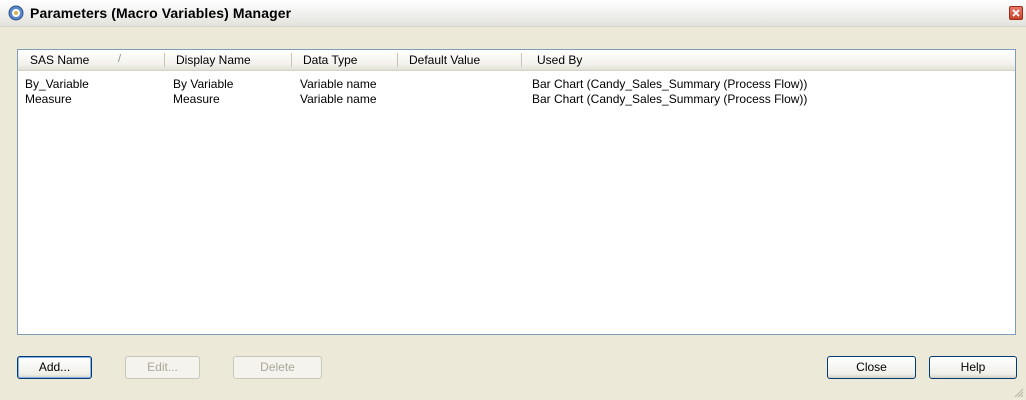 This screenshot has width=1026, height=400. I want to click on column-label-default-value: Default Value, so click(445, 60).